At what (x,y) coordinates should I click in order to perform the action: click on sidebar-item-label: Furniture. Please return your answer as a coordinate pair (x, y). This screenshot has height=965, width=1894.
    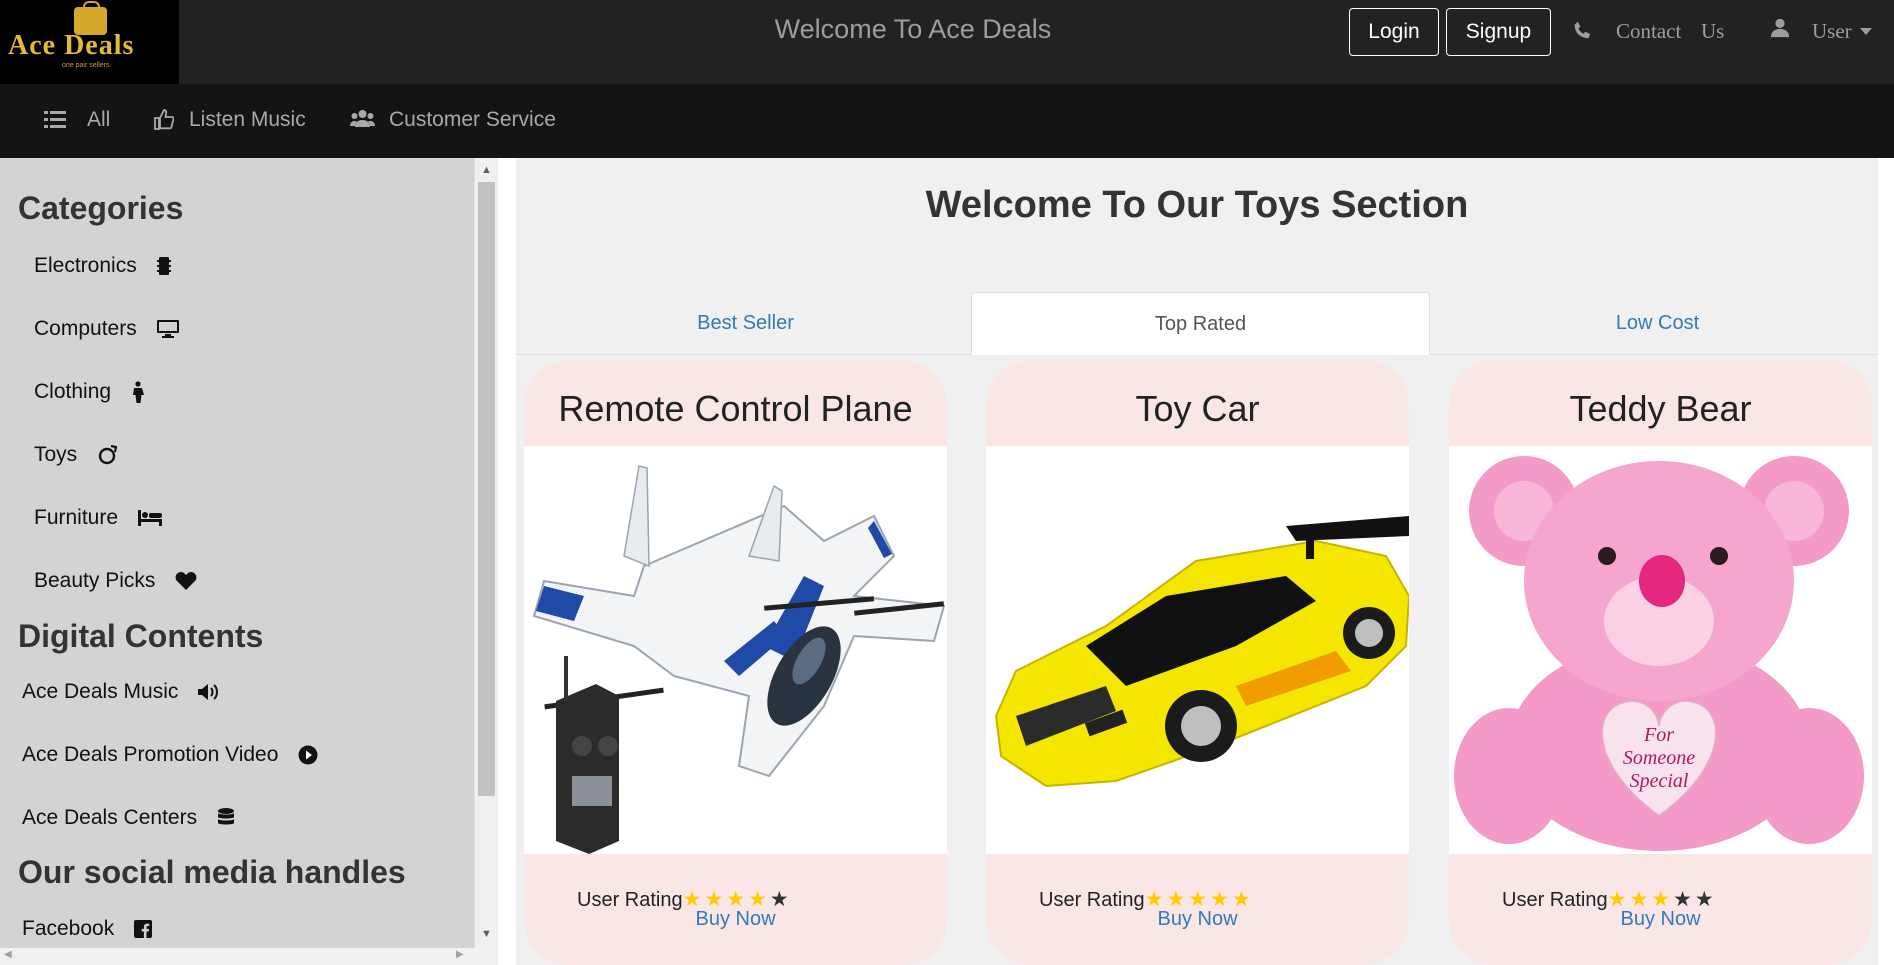
    Looking at the image, I should click on (76, 517).